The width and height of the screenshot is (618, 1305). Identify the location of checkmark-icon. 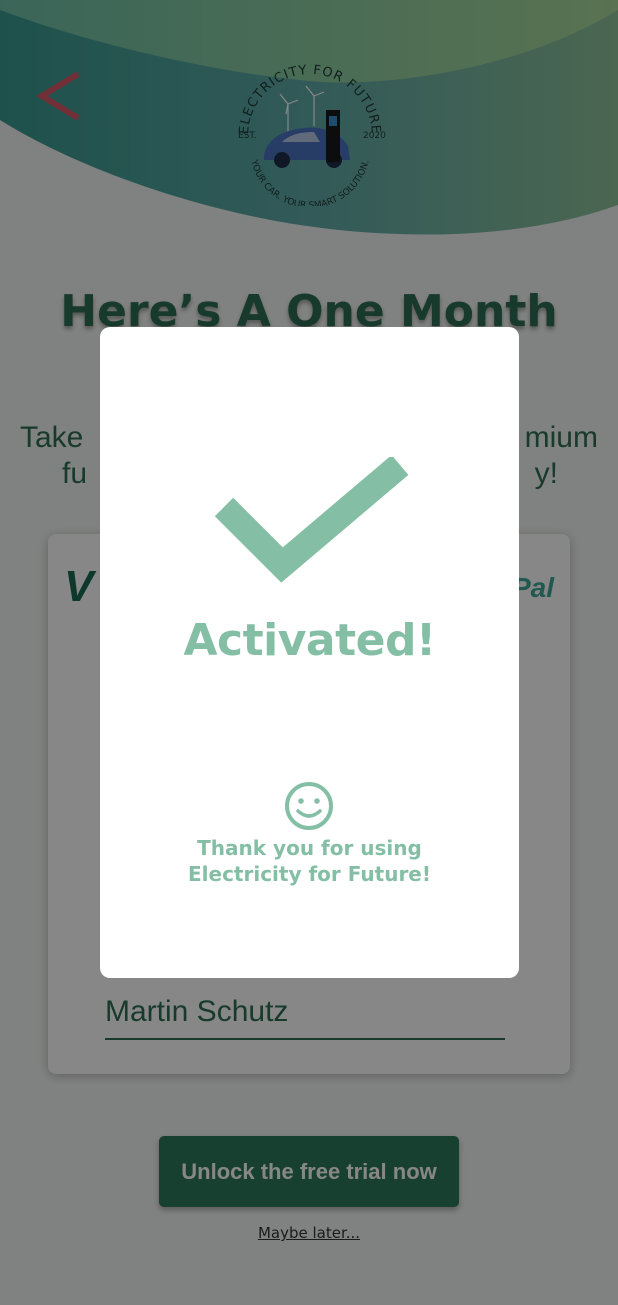
(311, 520).